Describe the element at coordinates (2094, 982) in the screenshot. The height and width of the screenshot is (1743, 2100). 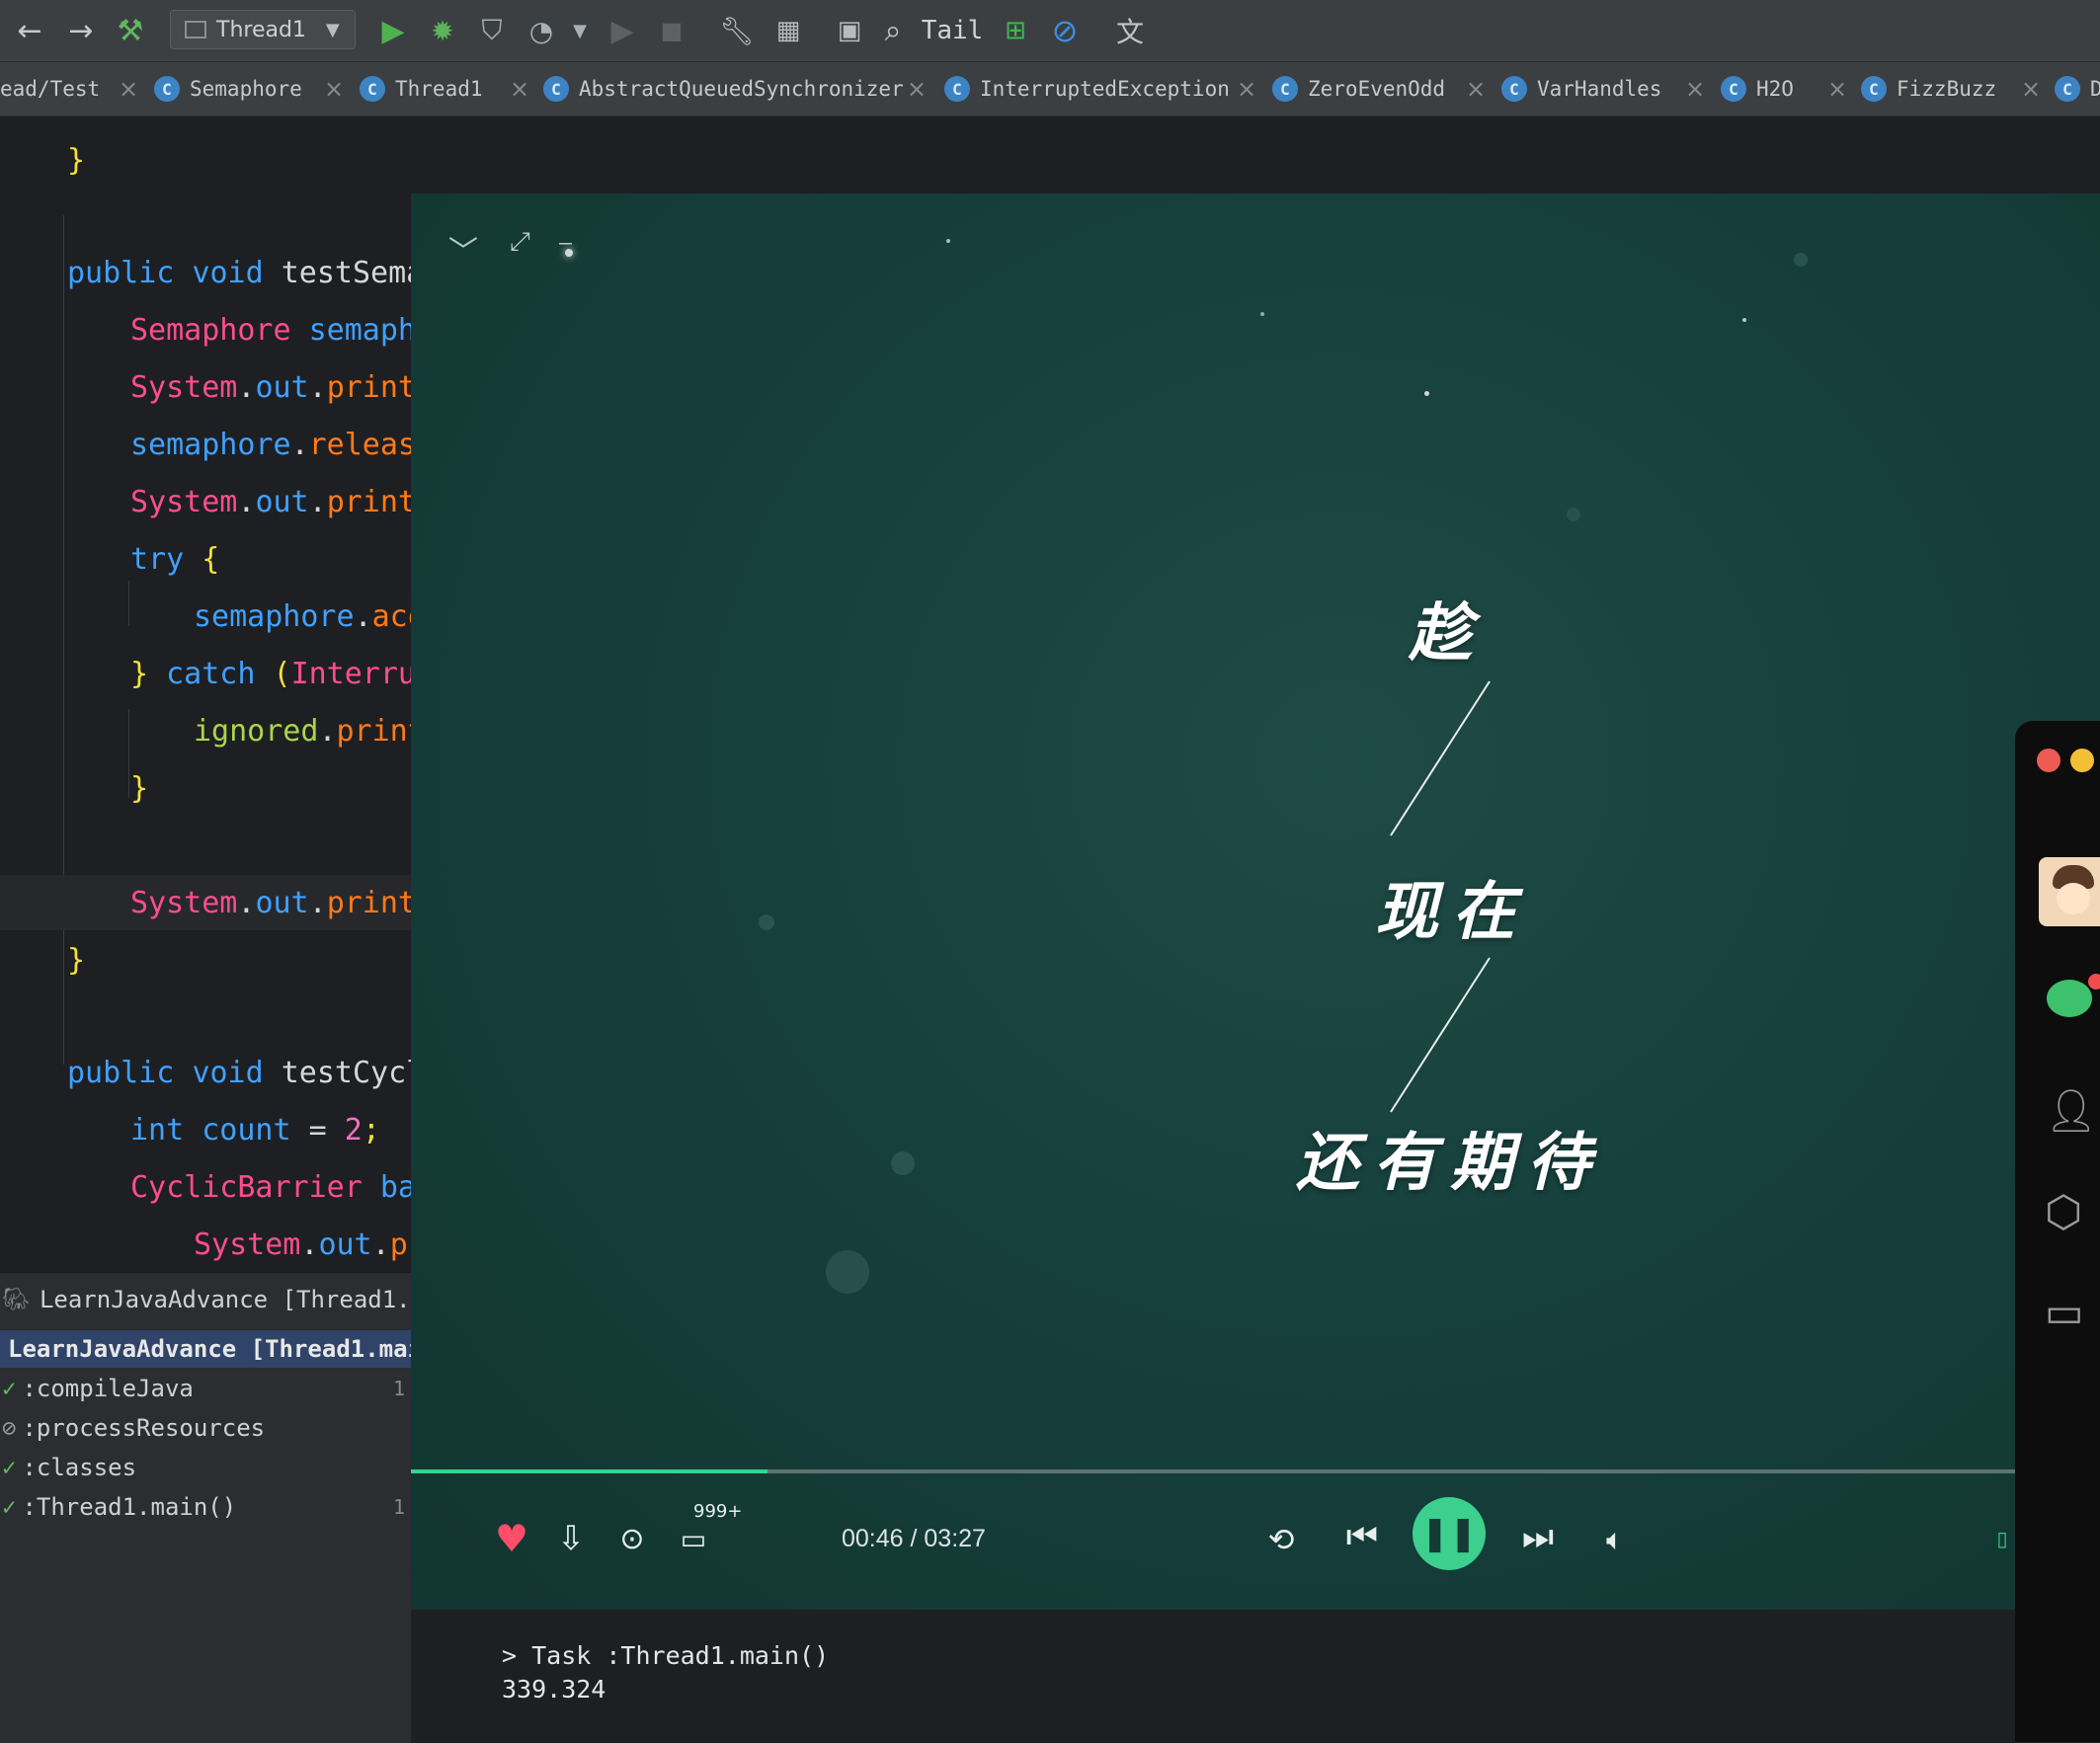
I see `unread-badge` at that location.